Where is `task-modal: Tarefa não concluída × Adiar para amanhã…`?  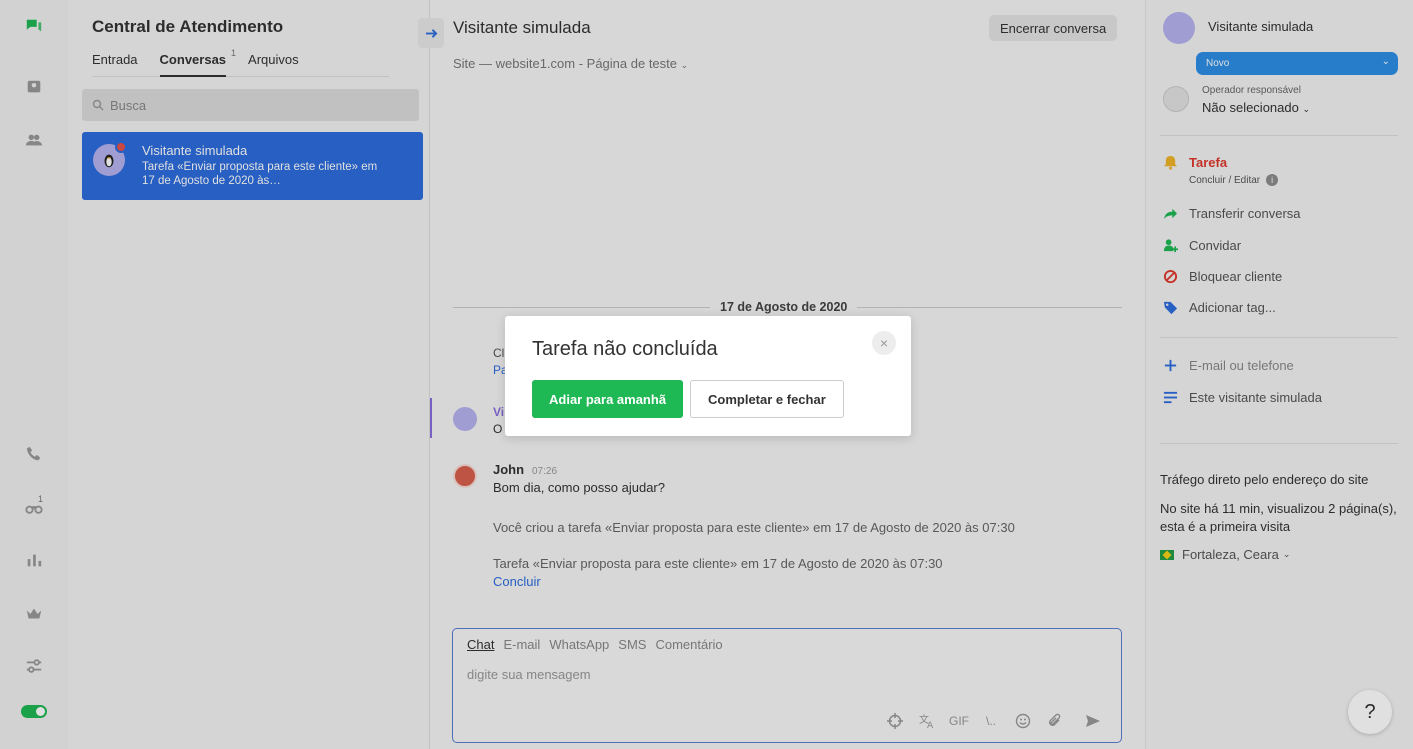 task-modal: Tarefa não concluída × Adiar para amanhã… is located at coordinates (708, 376).